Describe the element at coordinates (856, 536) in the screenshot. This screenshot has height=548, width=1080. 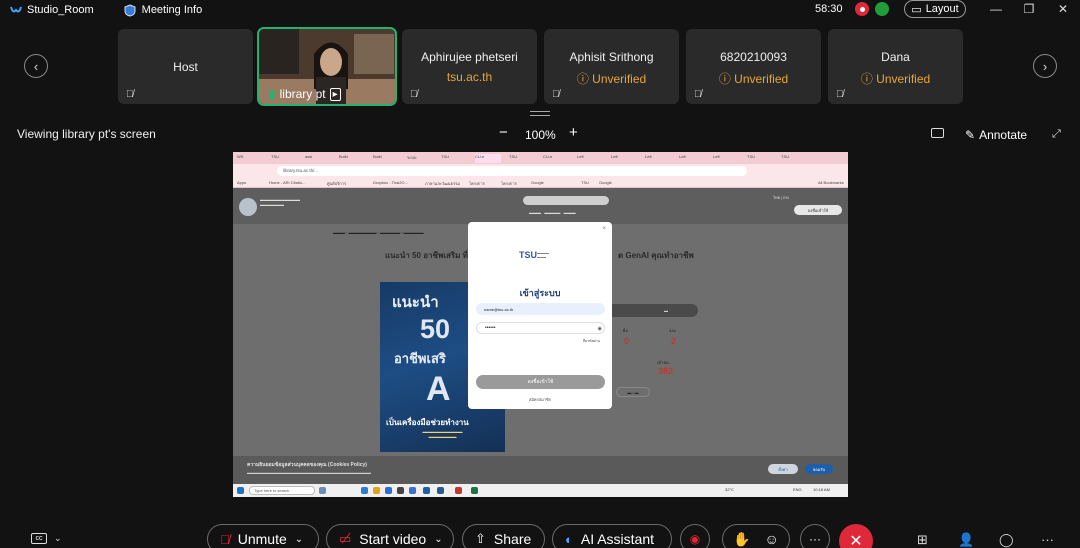
I see `end-meeting-button: ✕` at that location.